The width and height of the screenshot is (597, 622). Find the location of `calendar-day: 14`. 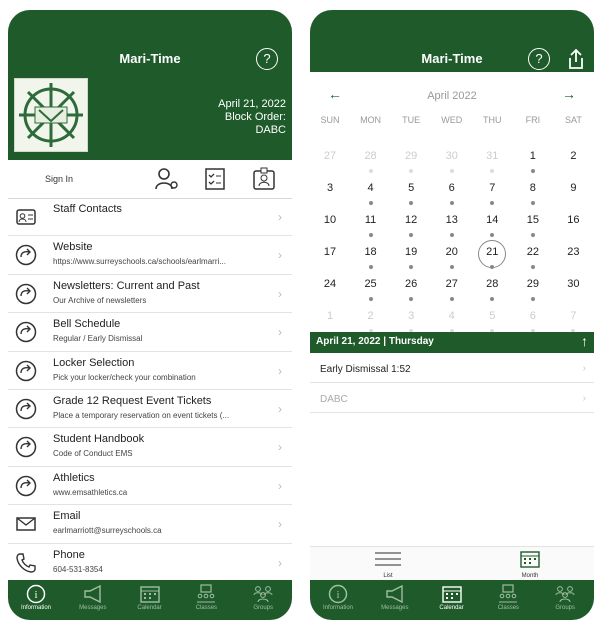

calendar-day: 14 is located at coordinates (492, 228).